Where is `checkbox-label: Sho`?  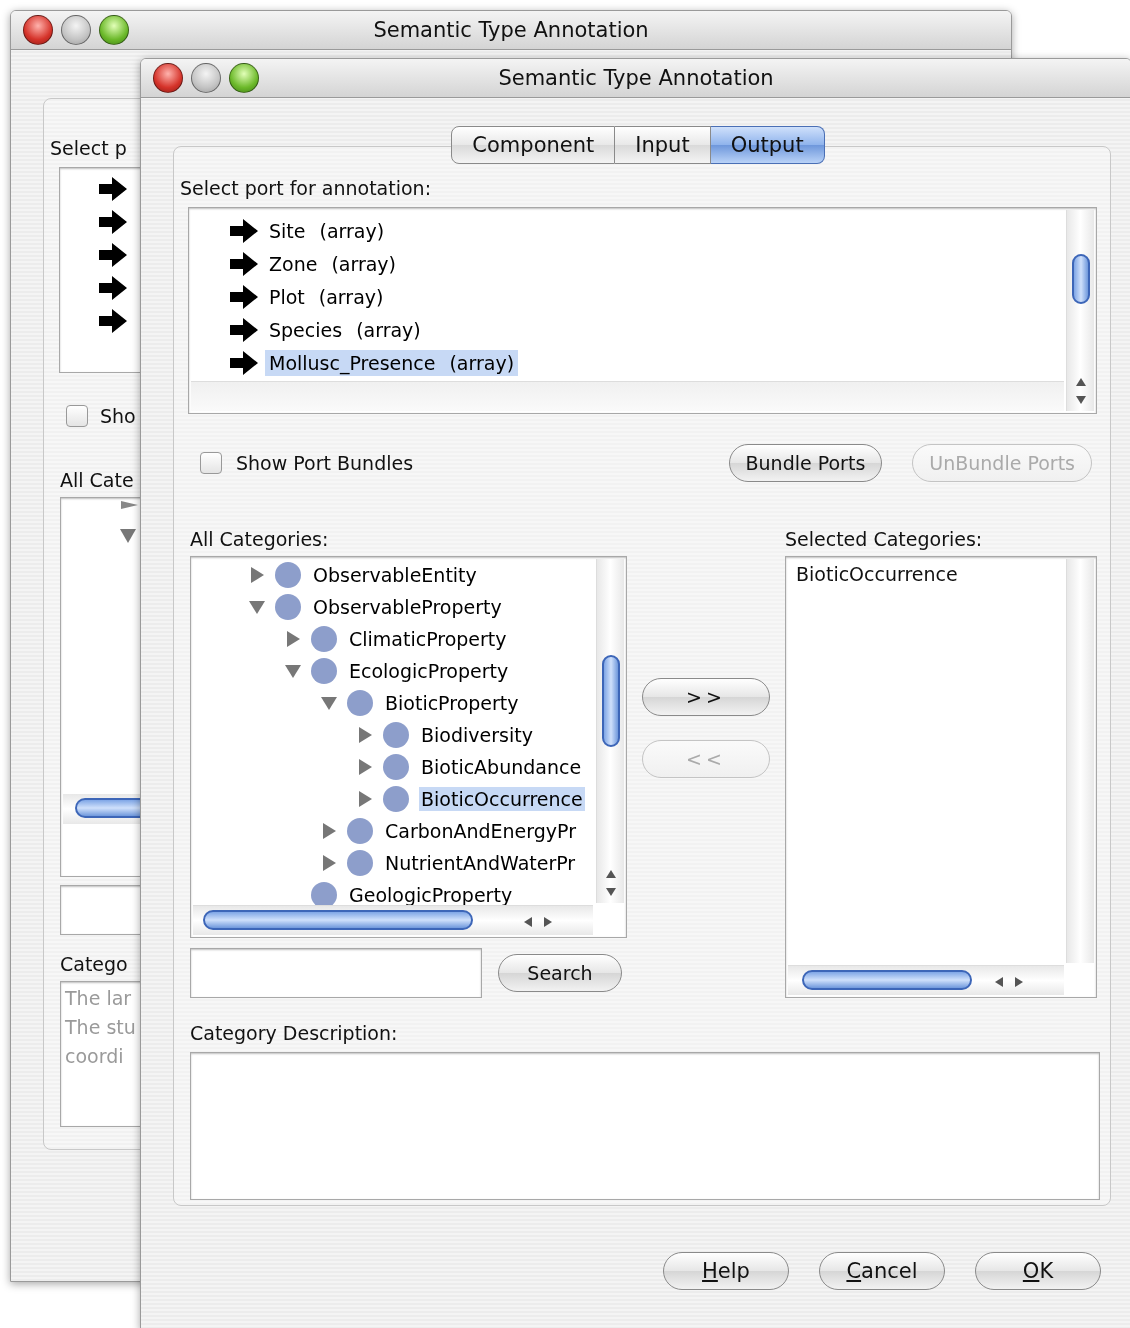 checkbox-label: Sho is located at coordinates (118, 416).